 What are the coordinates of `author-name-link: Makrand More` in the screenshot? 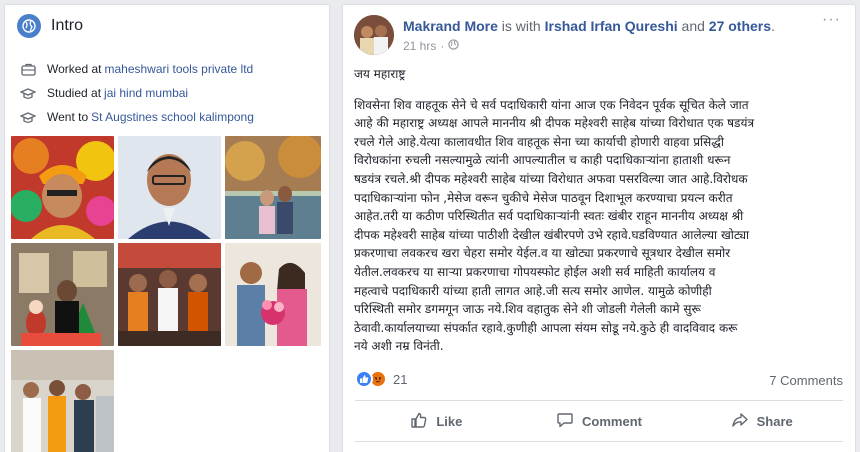 It's located at (450, 26).